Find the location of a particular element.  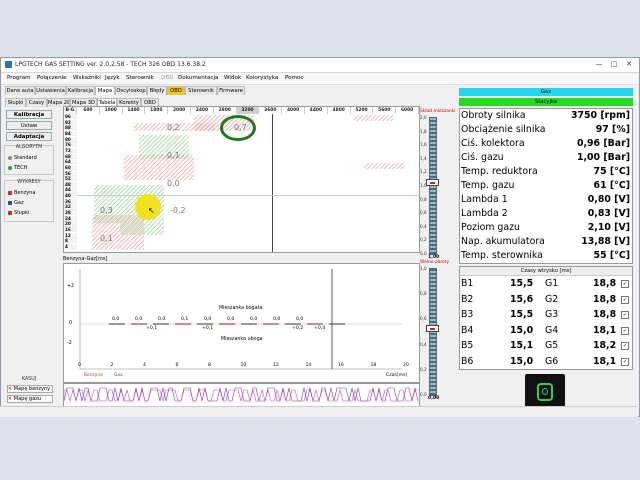

mixture-thumb is located at coordinates (432, 182).